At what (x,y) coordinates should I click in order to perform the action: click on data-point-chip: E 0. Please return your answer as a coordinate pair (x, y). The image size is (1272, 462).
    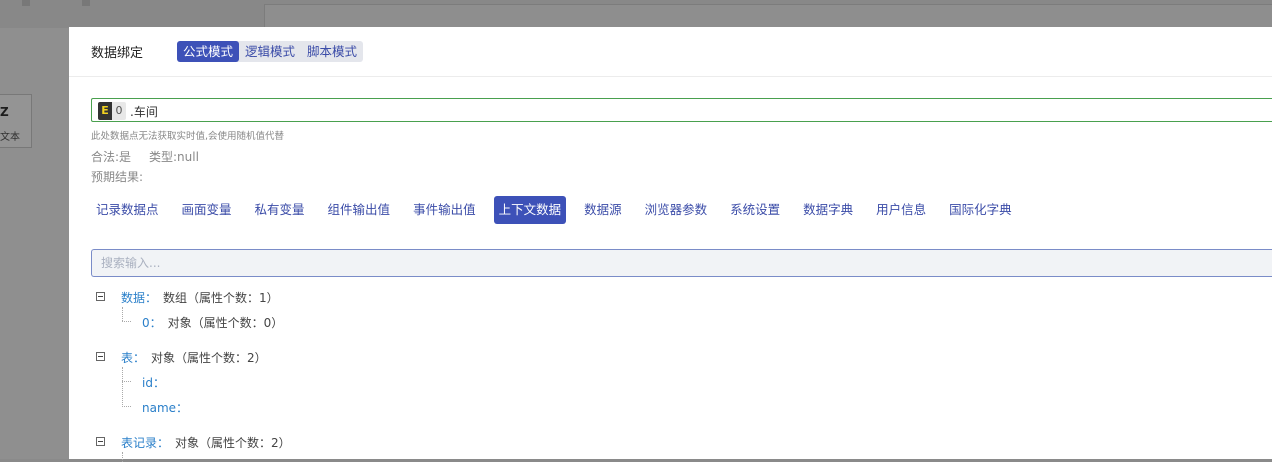
    Looking at the image, I should click on (112, 111).